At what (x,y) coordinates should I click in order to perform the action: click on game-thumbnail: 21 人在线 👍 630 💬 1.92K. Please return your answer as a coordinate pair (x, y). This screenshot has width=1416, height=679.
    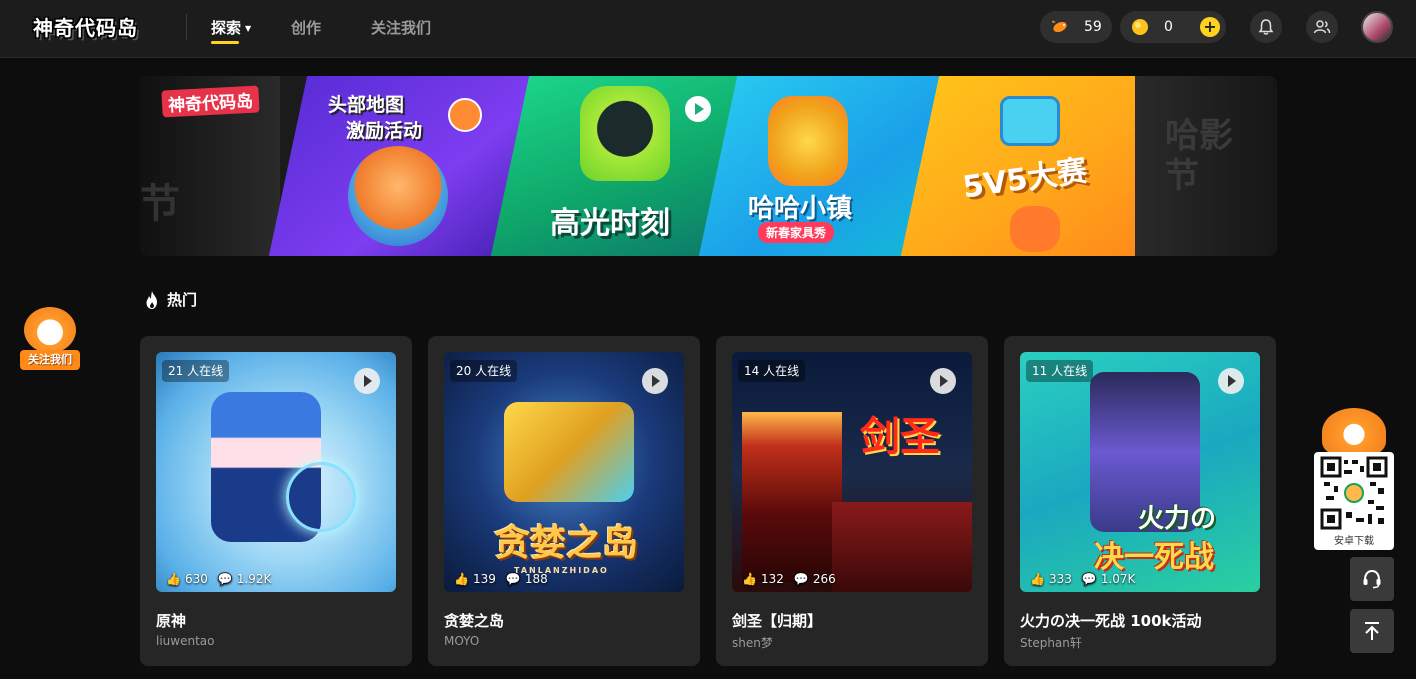
    Looking at the image, I should click on (276, 472).